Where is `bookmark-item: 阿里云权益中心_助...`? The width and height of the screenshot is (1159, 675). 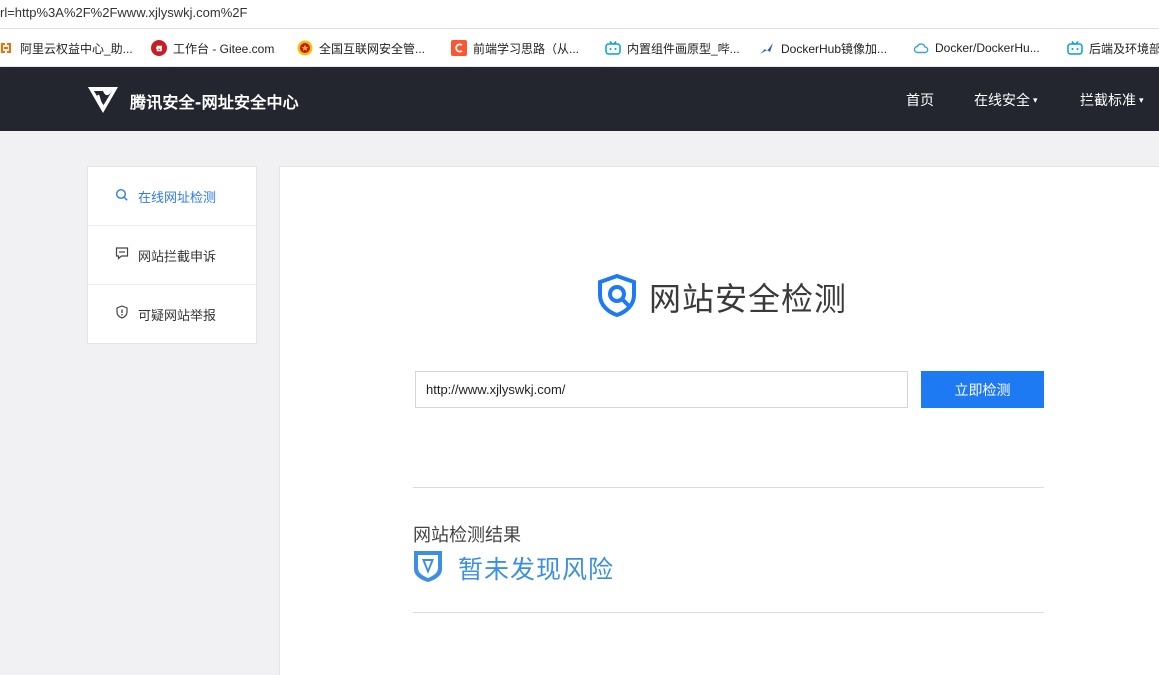
bookmark-item: 阿里云权益中心_助... is located at coordinates (66, 48).